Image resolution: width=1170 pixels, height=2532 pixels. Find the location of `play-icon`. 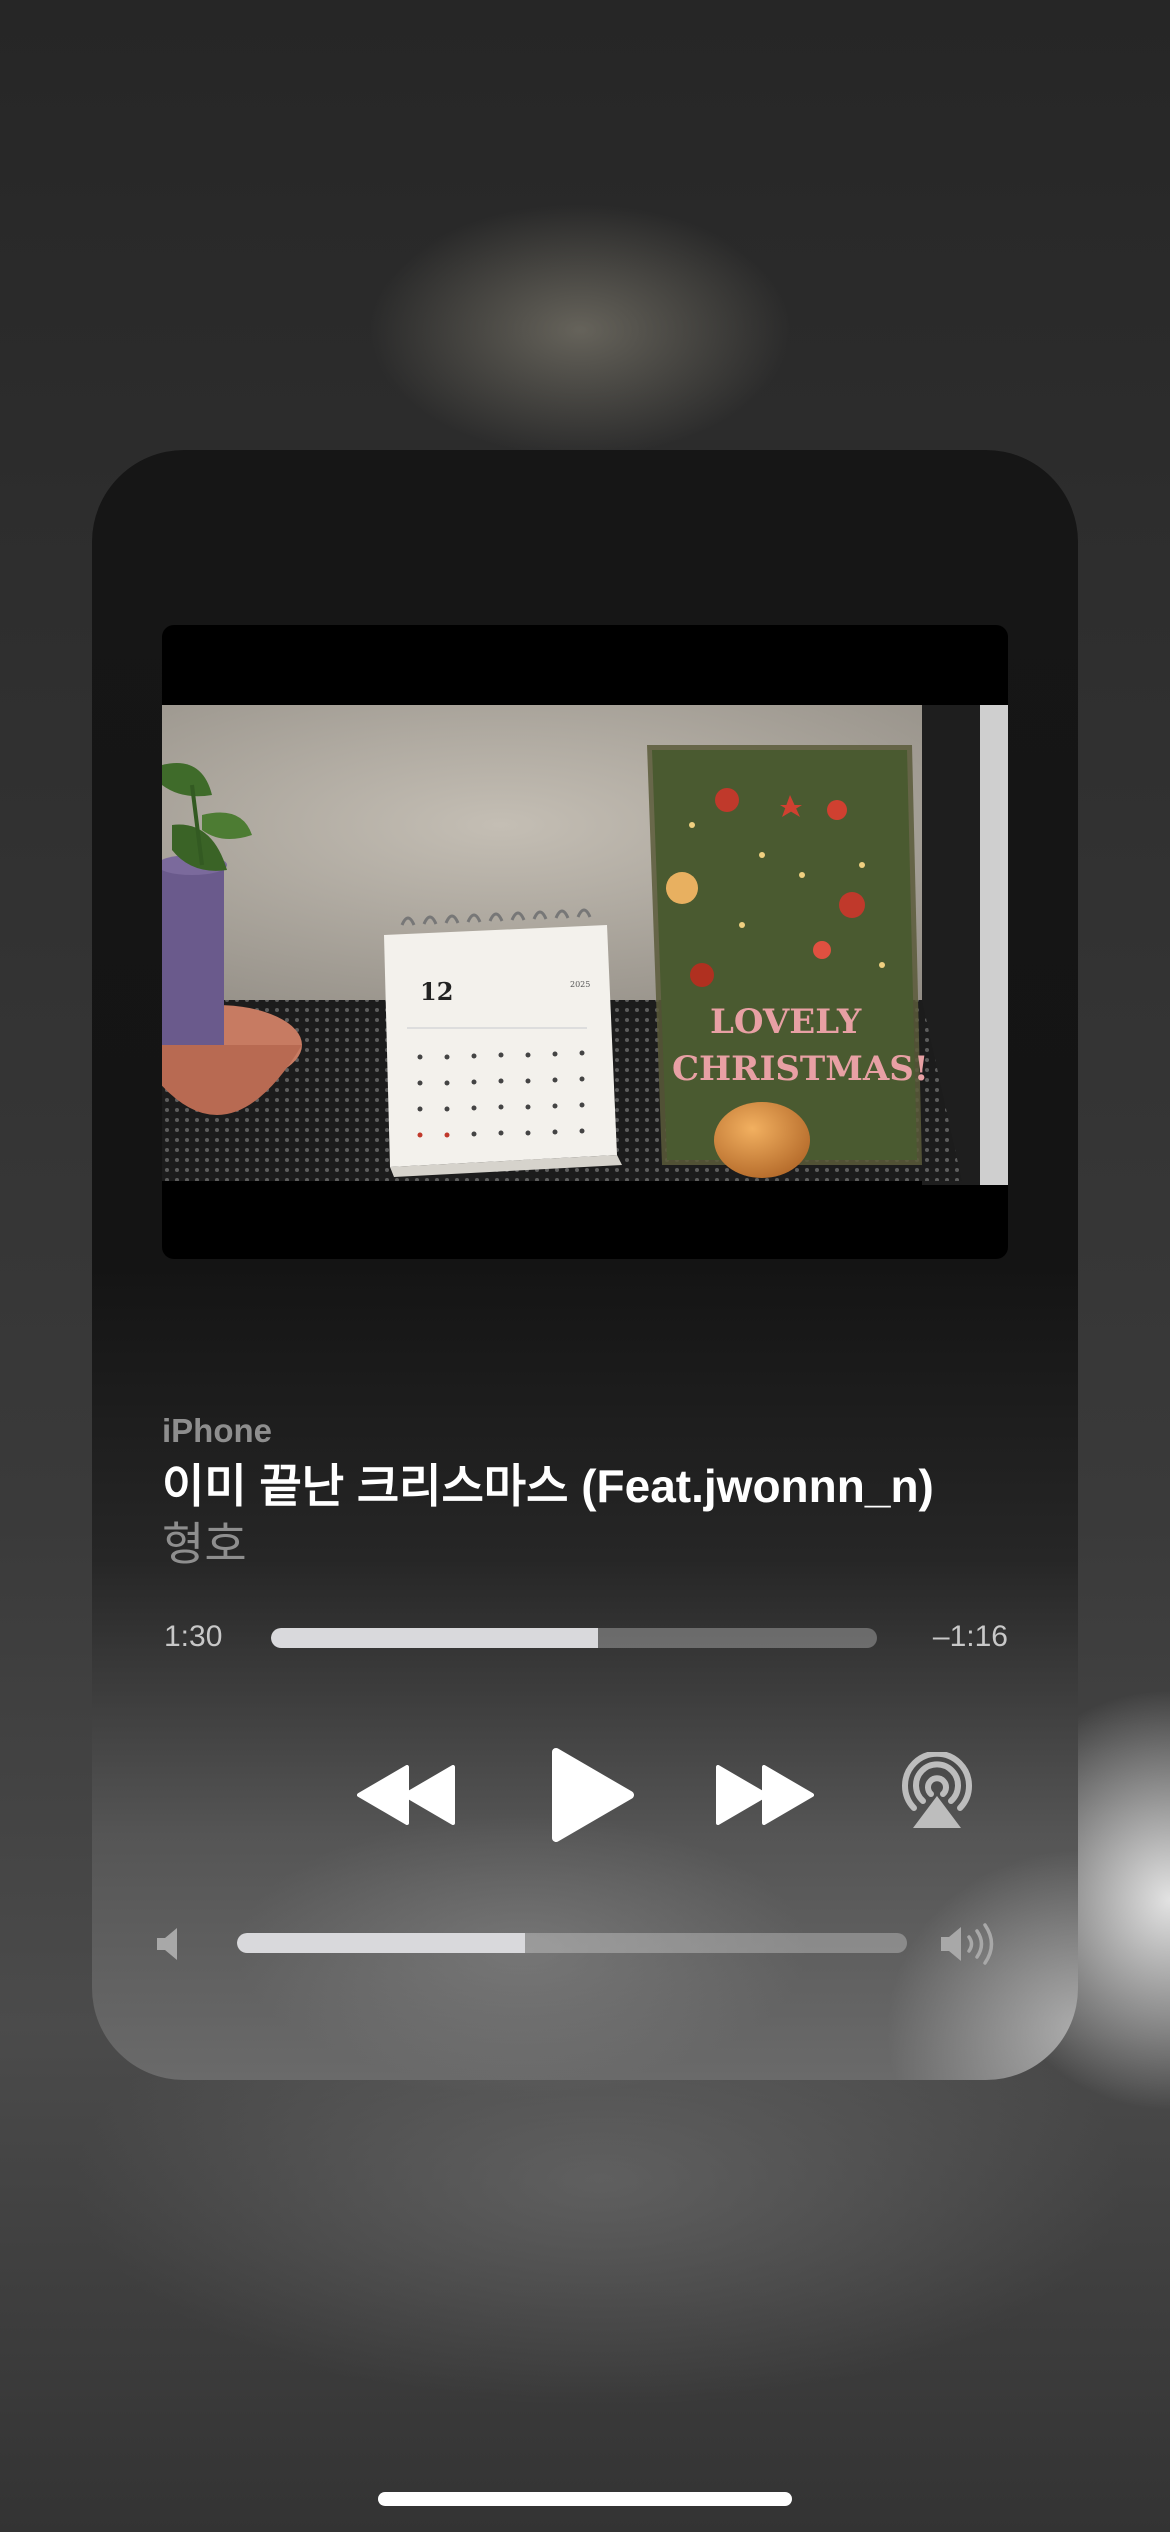

play-icon is located at coordinates (593, 1795).